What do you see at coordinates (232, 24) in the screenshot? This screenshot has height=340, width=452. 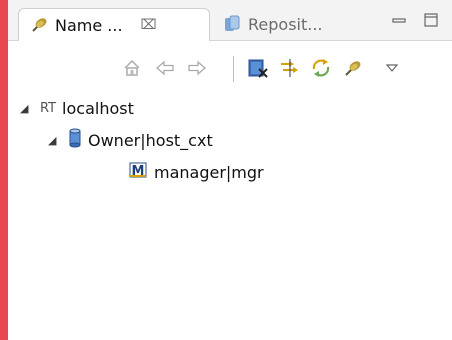 I see `repository-icon` at bounding box center [232, 24].